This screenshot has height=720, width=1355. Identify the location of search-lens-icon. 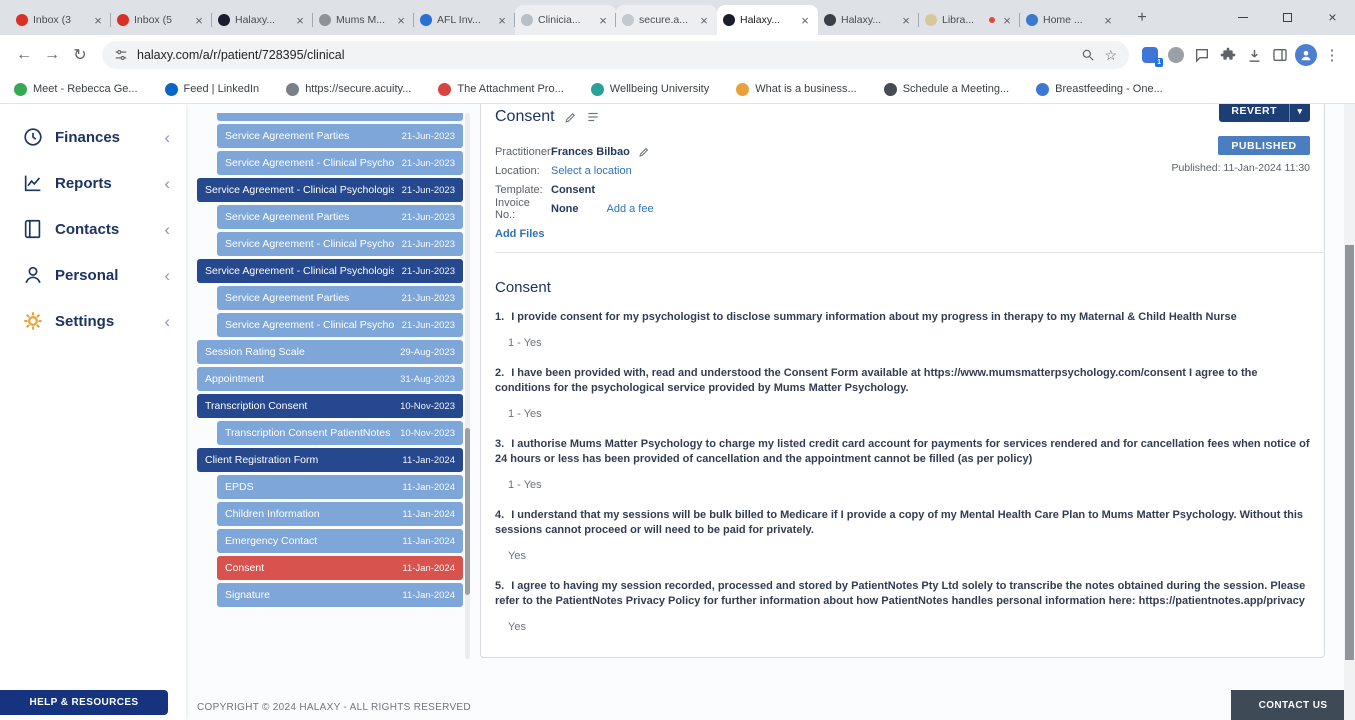
(1088, 55).